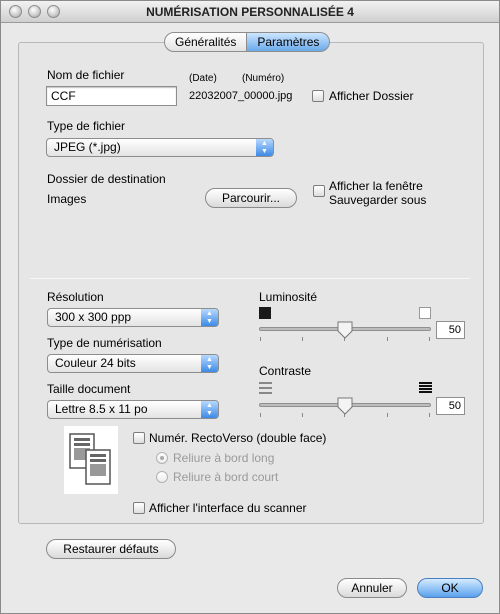 This screenshot has height=614, width=500. What do you see at coordinates (376, 186) in the screenshot?
I see `show-save-as-label-line1: Afficher la fenêtre` at bounding box center [376, 186].